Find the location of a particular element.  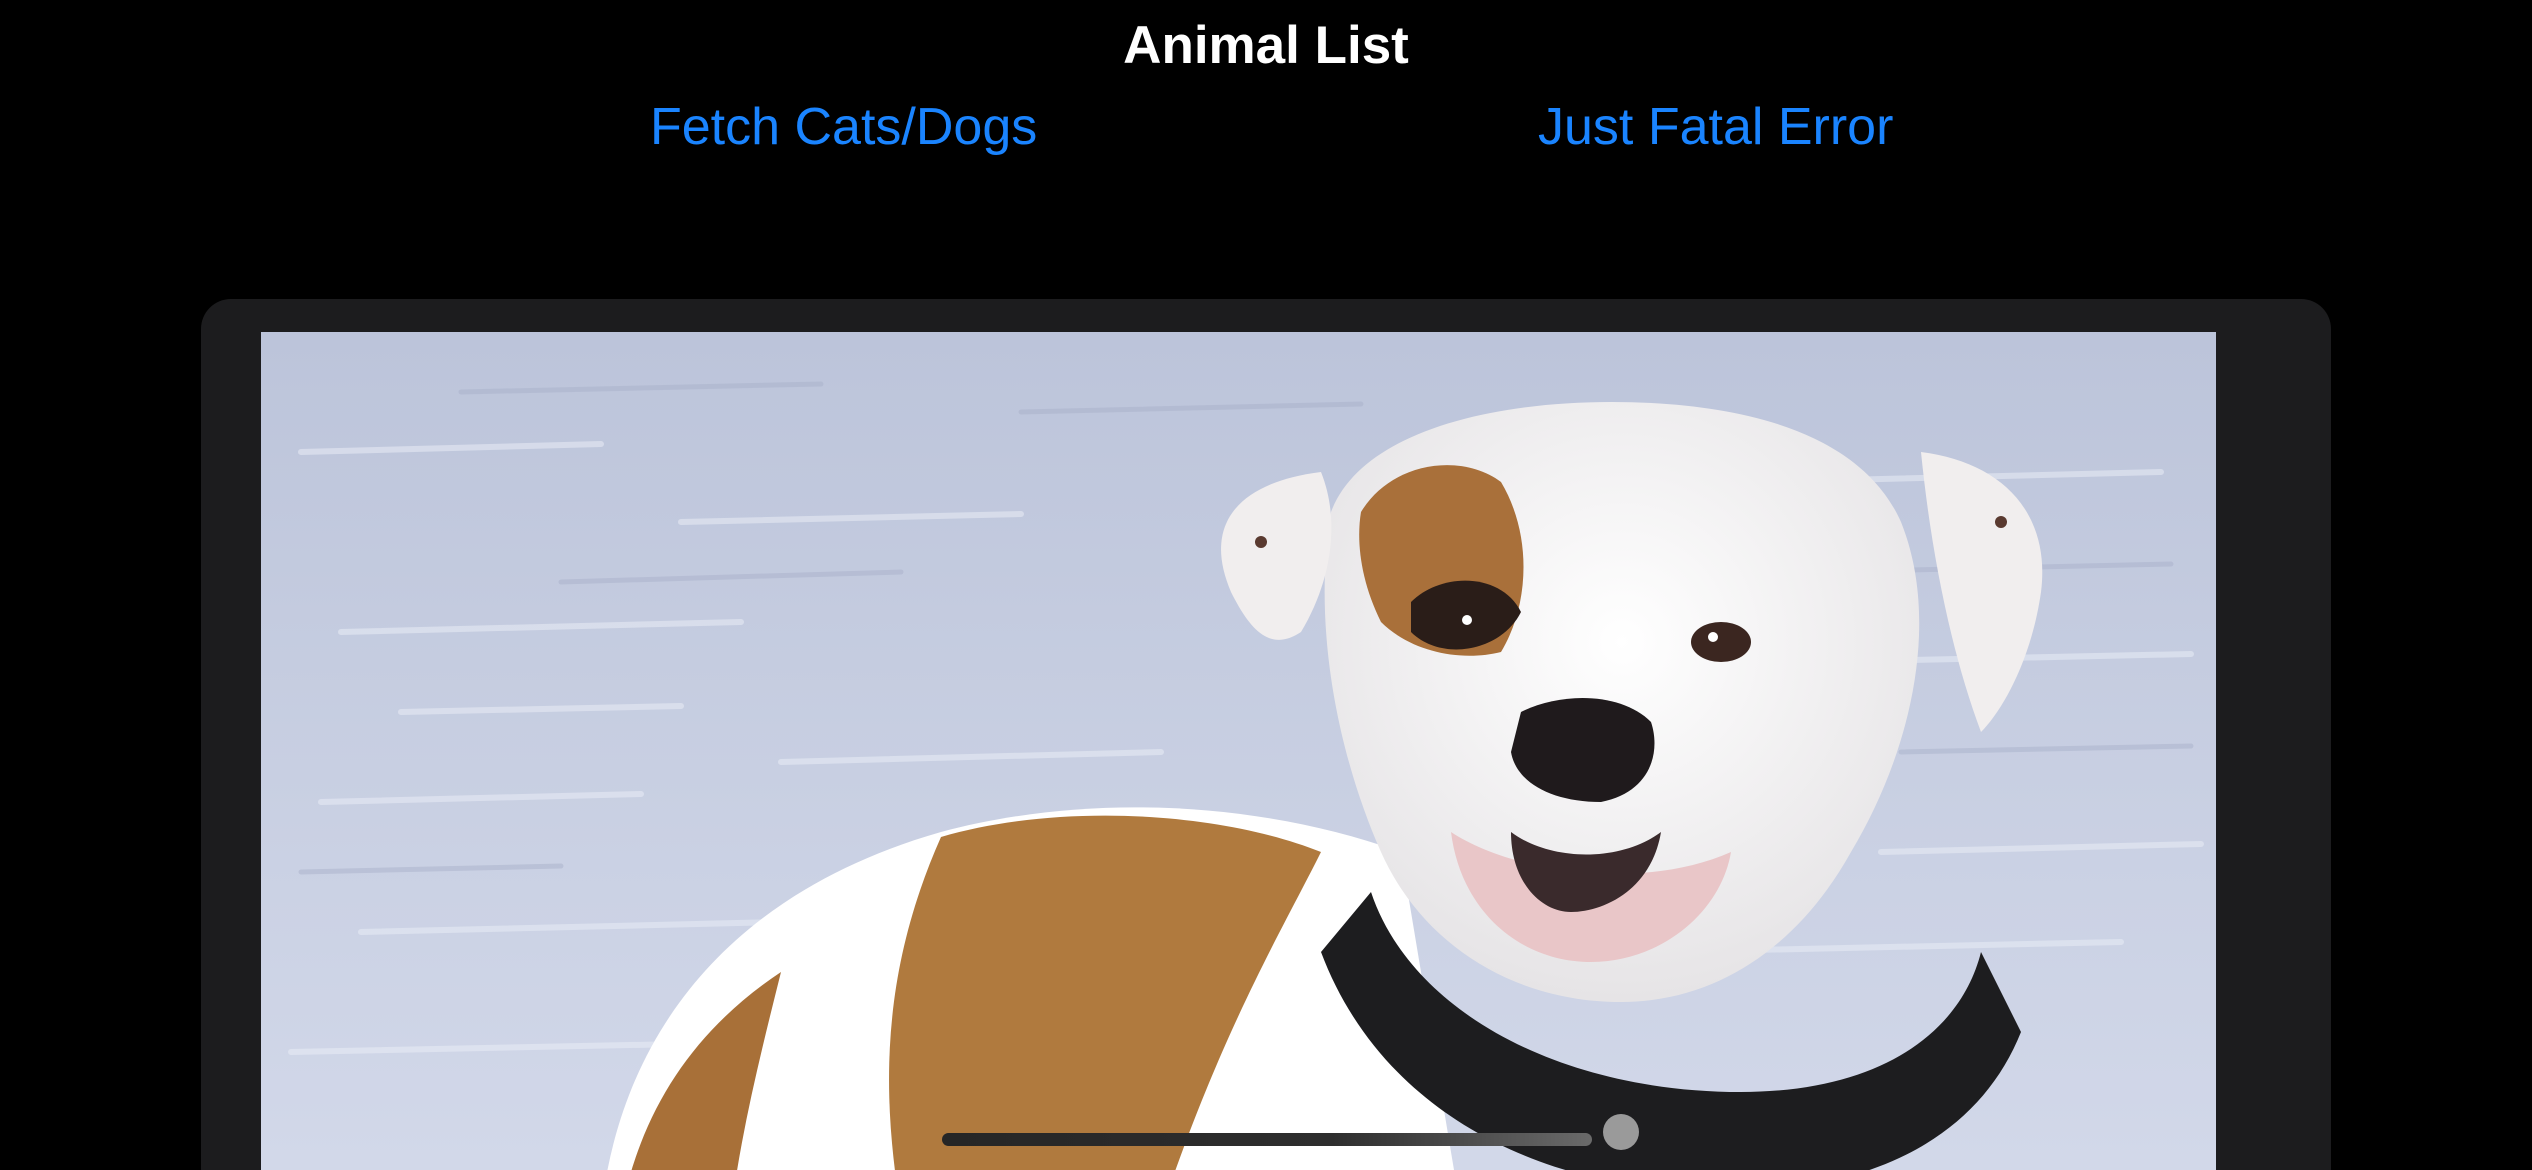

page-title: Animal List is located at coordinates (1266, 45).